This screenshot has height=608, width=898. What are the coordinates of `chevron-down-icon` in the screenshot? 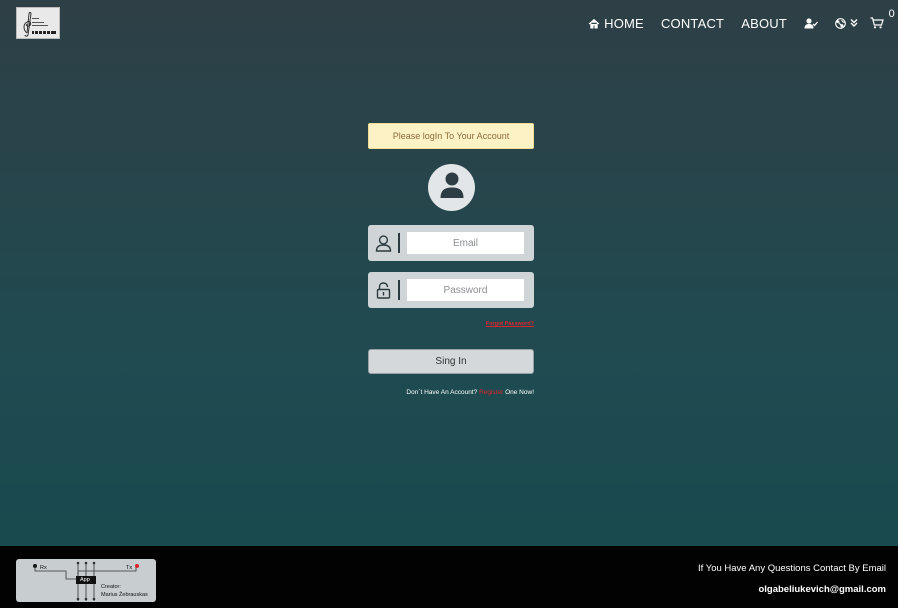 It's located at (854, 23).